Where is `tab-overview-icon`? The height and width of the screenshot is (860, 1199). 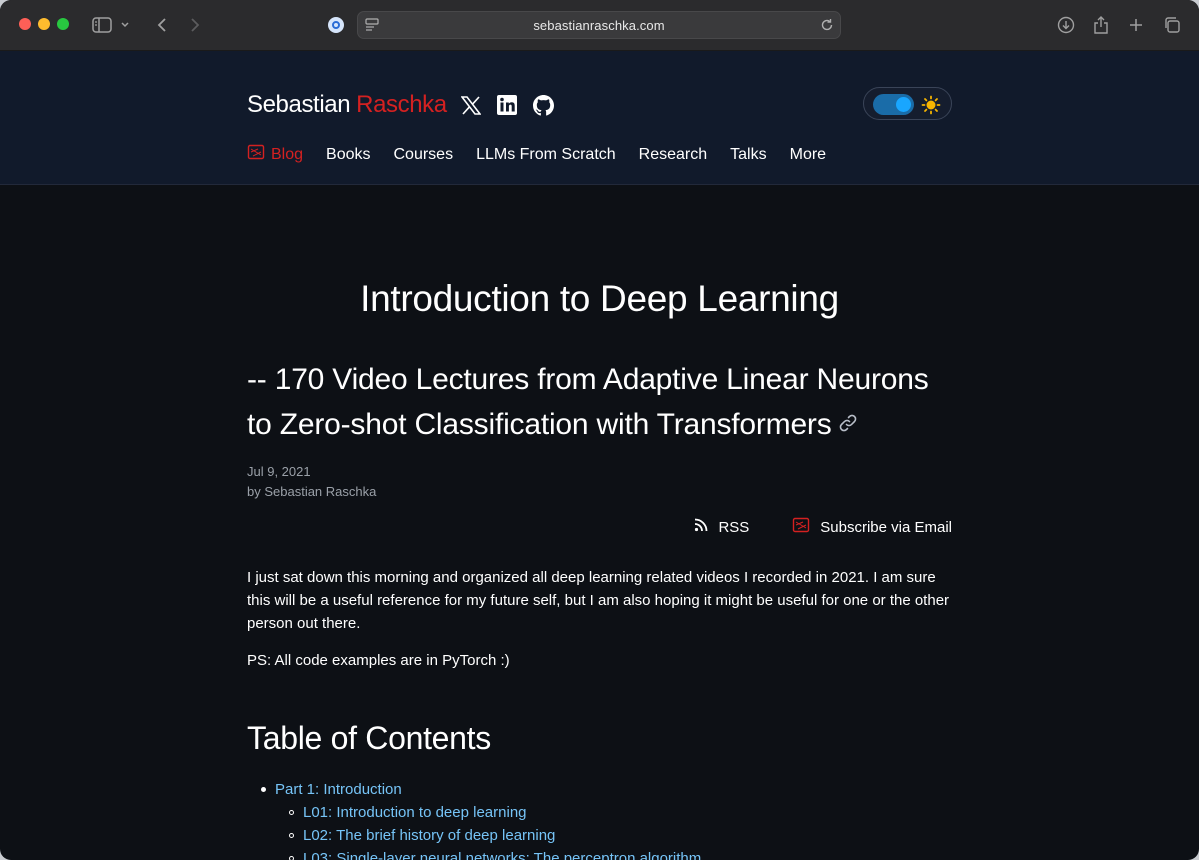 tab-overview-icon is located at coordinates (1172, 25).